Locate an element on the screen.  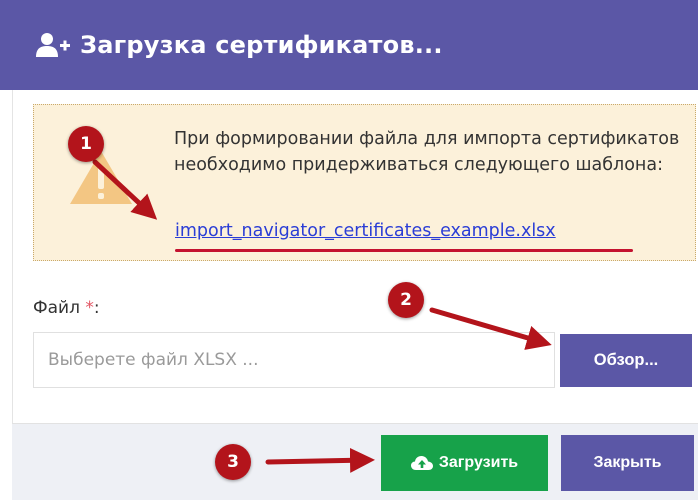
file-label-text: Файл is located at coordinates (56, 308).